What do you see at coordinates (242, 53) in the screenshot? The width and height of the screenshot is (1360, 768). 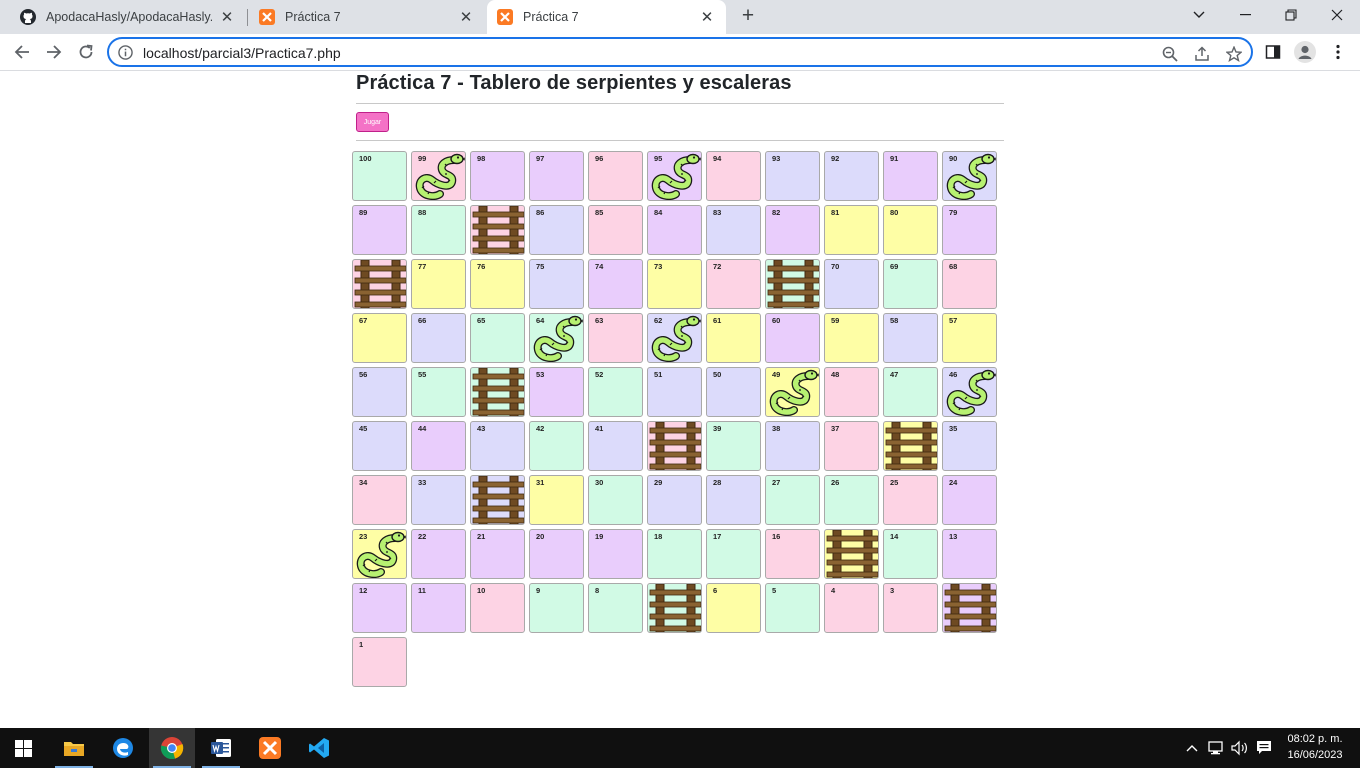 I see `url-text: localhost/parcial3/Practica7.php` at bounding box center [242, 53].